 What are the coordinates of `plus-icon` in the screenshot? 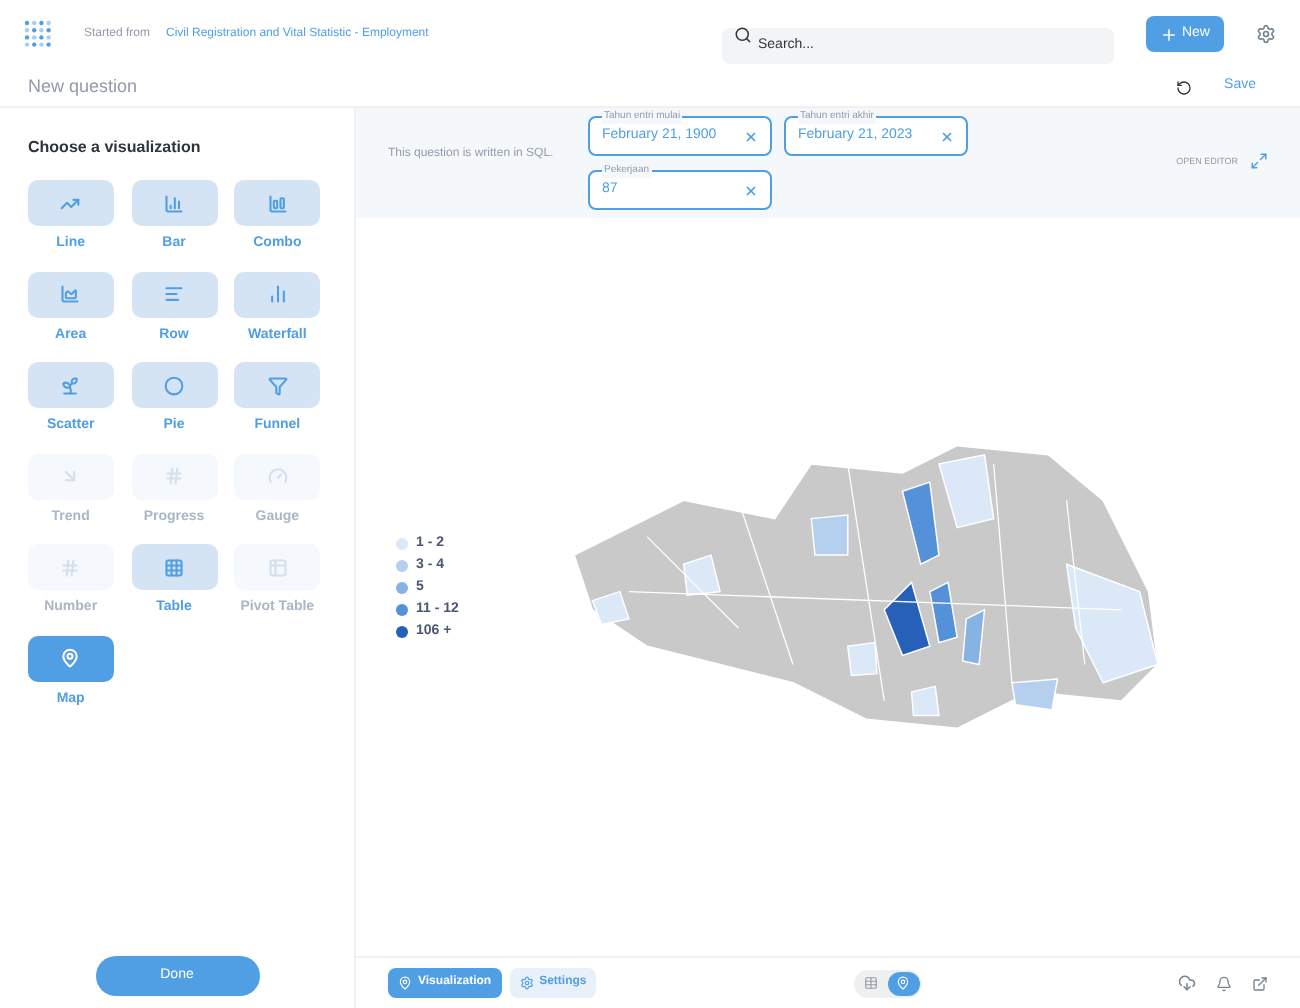 It's located at (1168, 34).